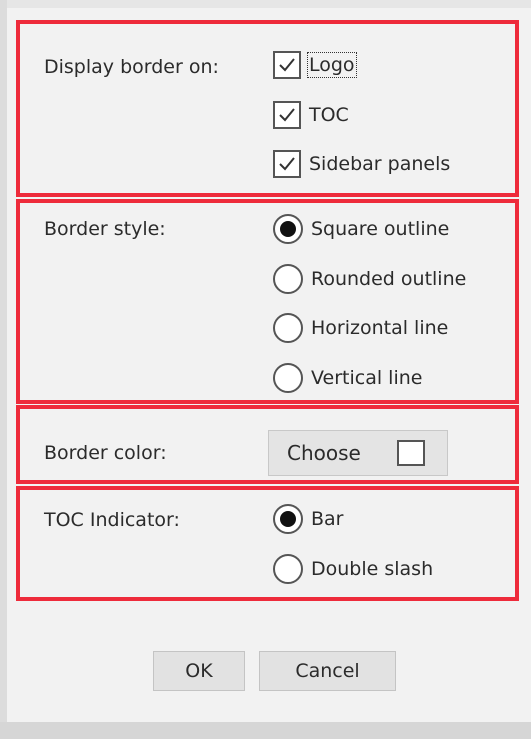 The height and width of the screenshot is (739, 531). I want to click on checkbox-logo-label: Logo, so click(332, 65).